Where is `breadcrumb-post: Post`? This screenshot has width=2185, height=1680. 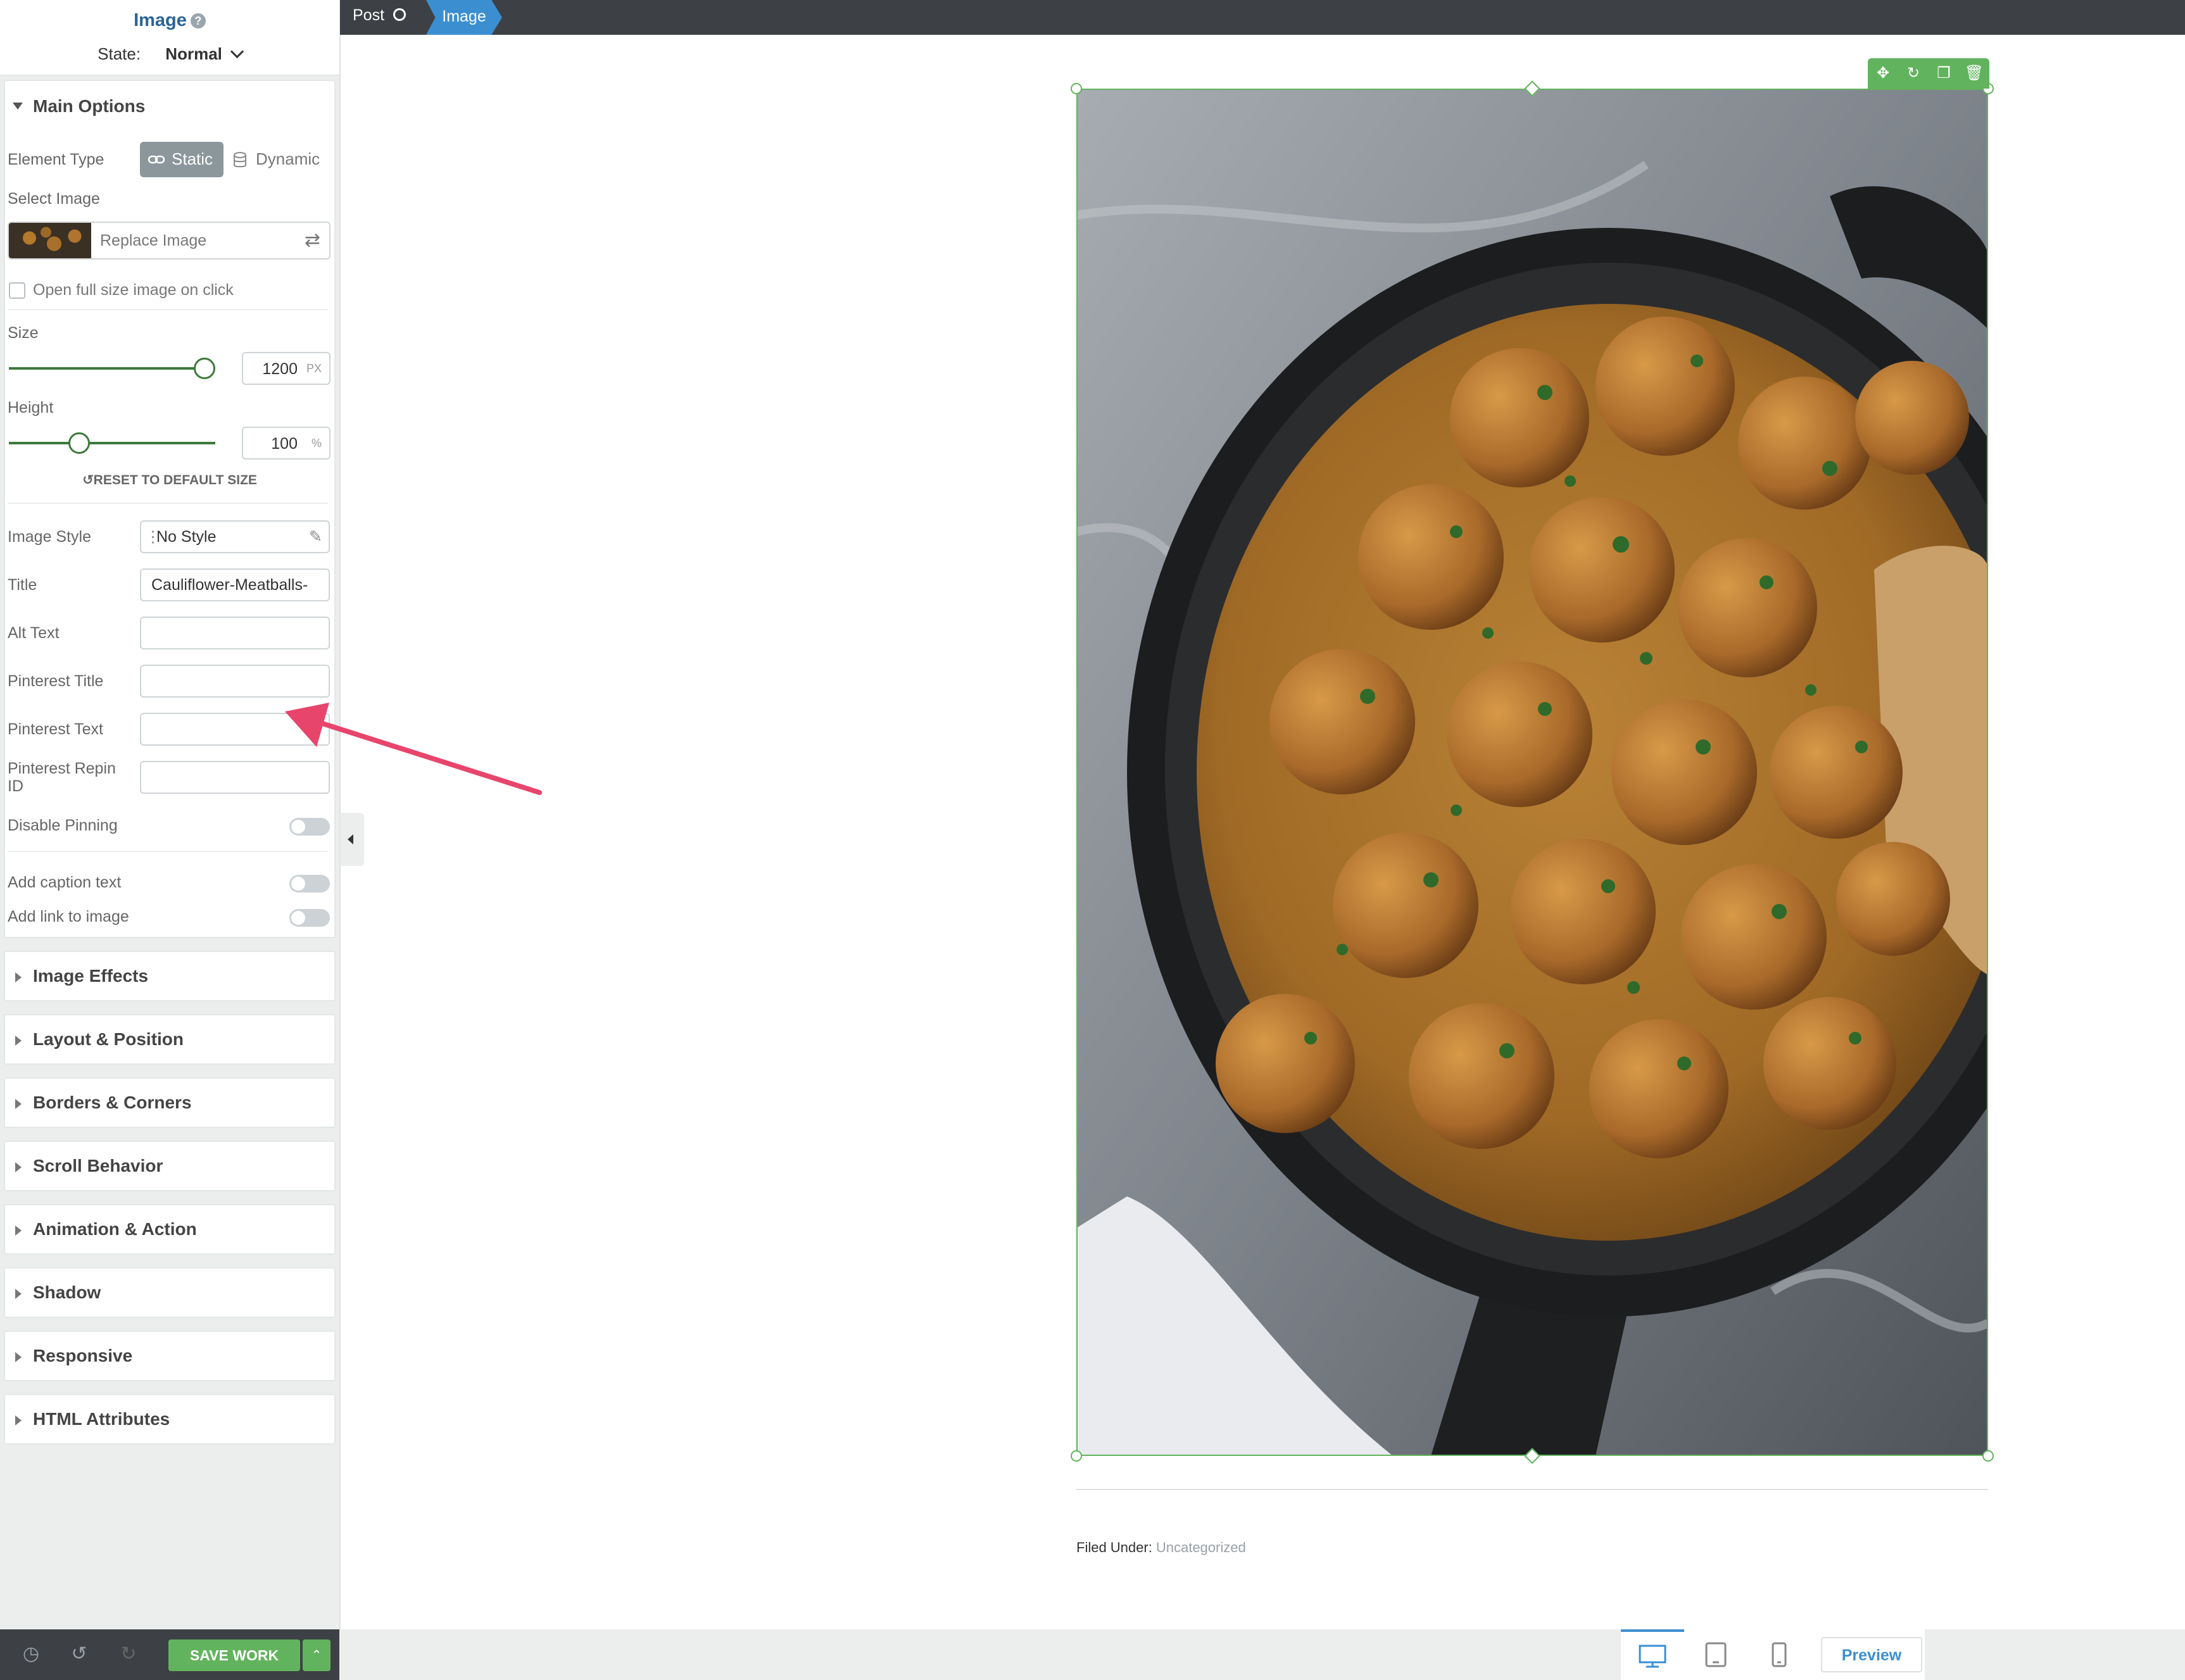 breadcrumb-post: Post is located at coordinates (379, 15).